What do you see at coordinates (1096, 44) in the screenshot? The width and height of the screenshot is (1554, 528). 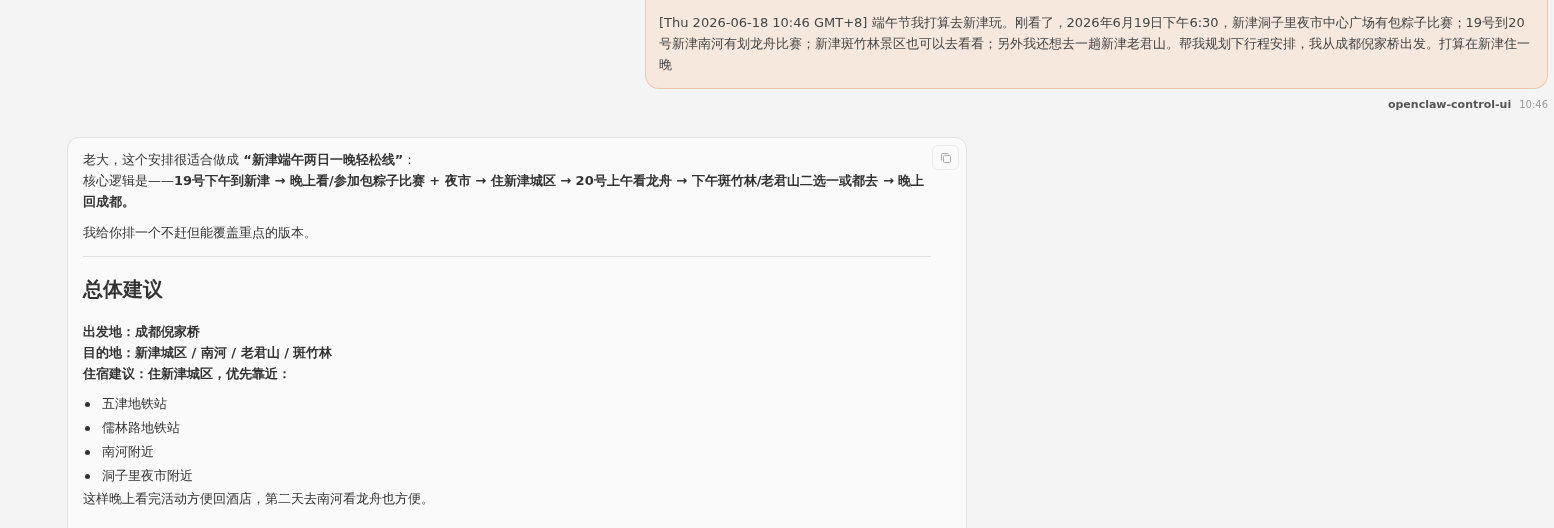 I see `user-message-bubble: [Thu 2026-06-18 10:46 GMT+8] 端午节我打算去新津玩。刚看了，2026年6月19日下午6:30，新津洞子里夜市中心广场有包粽子比赛；19号到20号新津南河有划龙舟比赛；新津斑竹林景区也可以去看看；另外我还想去一趟新津老君山。帮我规划下行程安排，我从成都倪家桥出发。打算在新津住一晚` at bounding box center [1096, 44].